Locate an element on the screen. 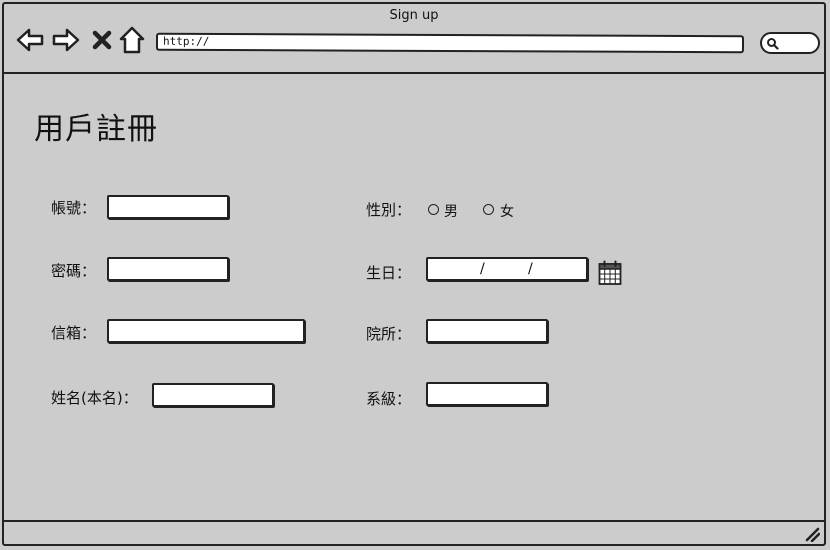 This screenshot has width=830, height=550. url-input: http:// is located at coordinates (450, 43).